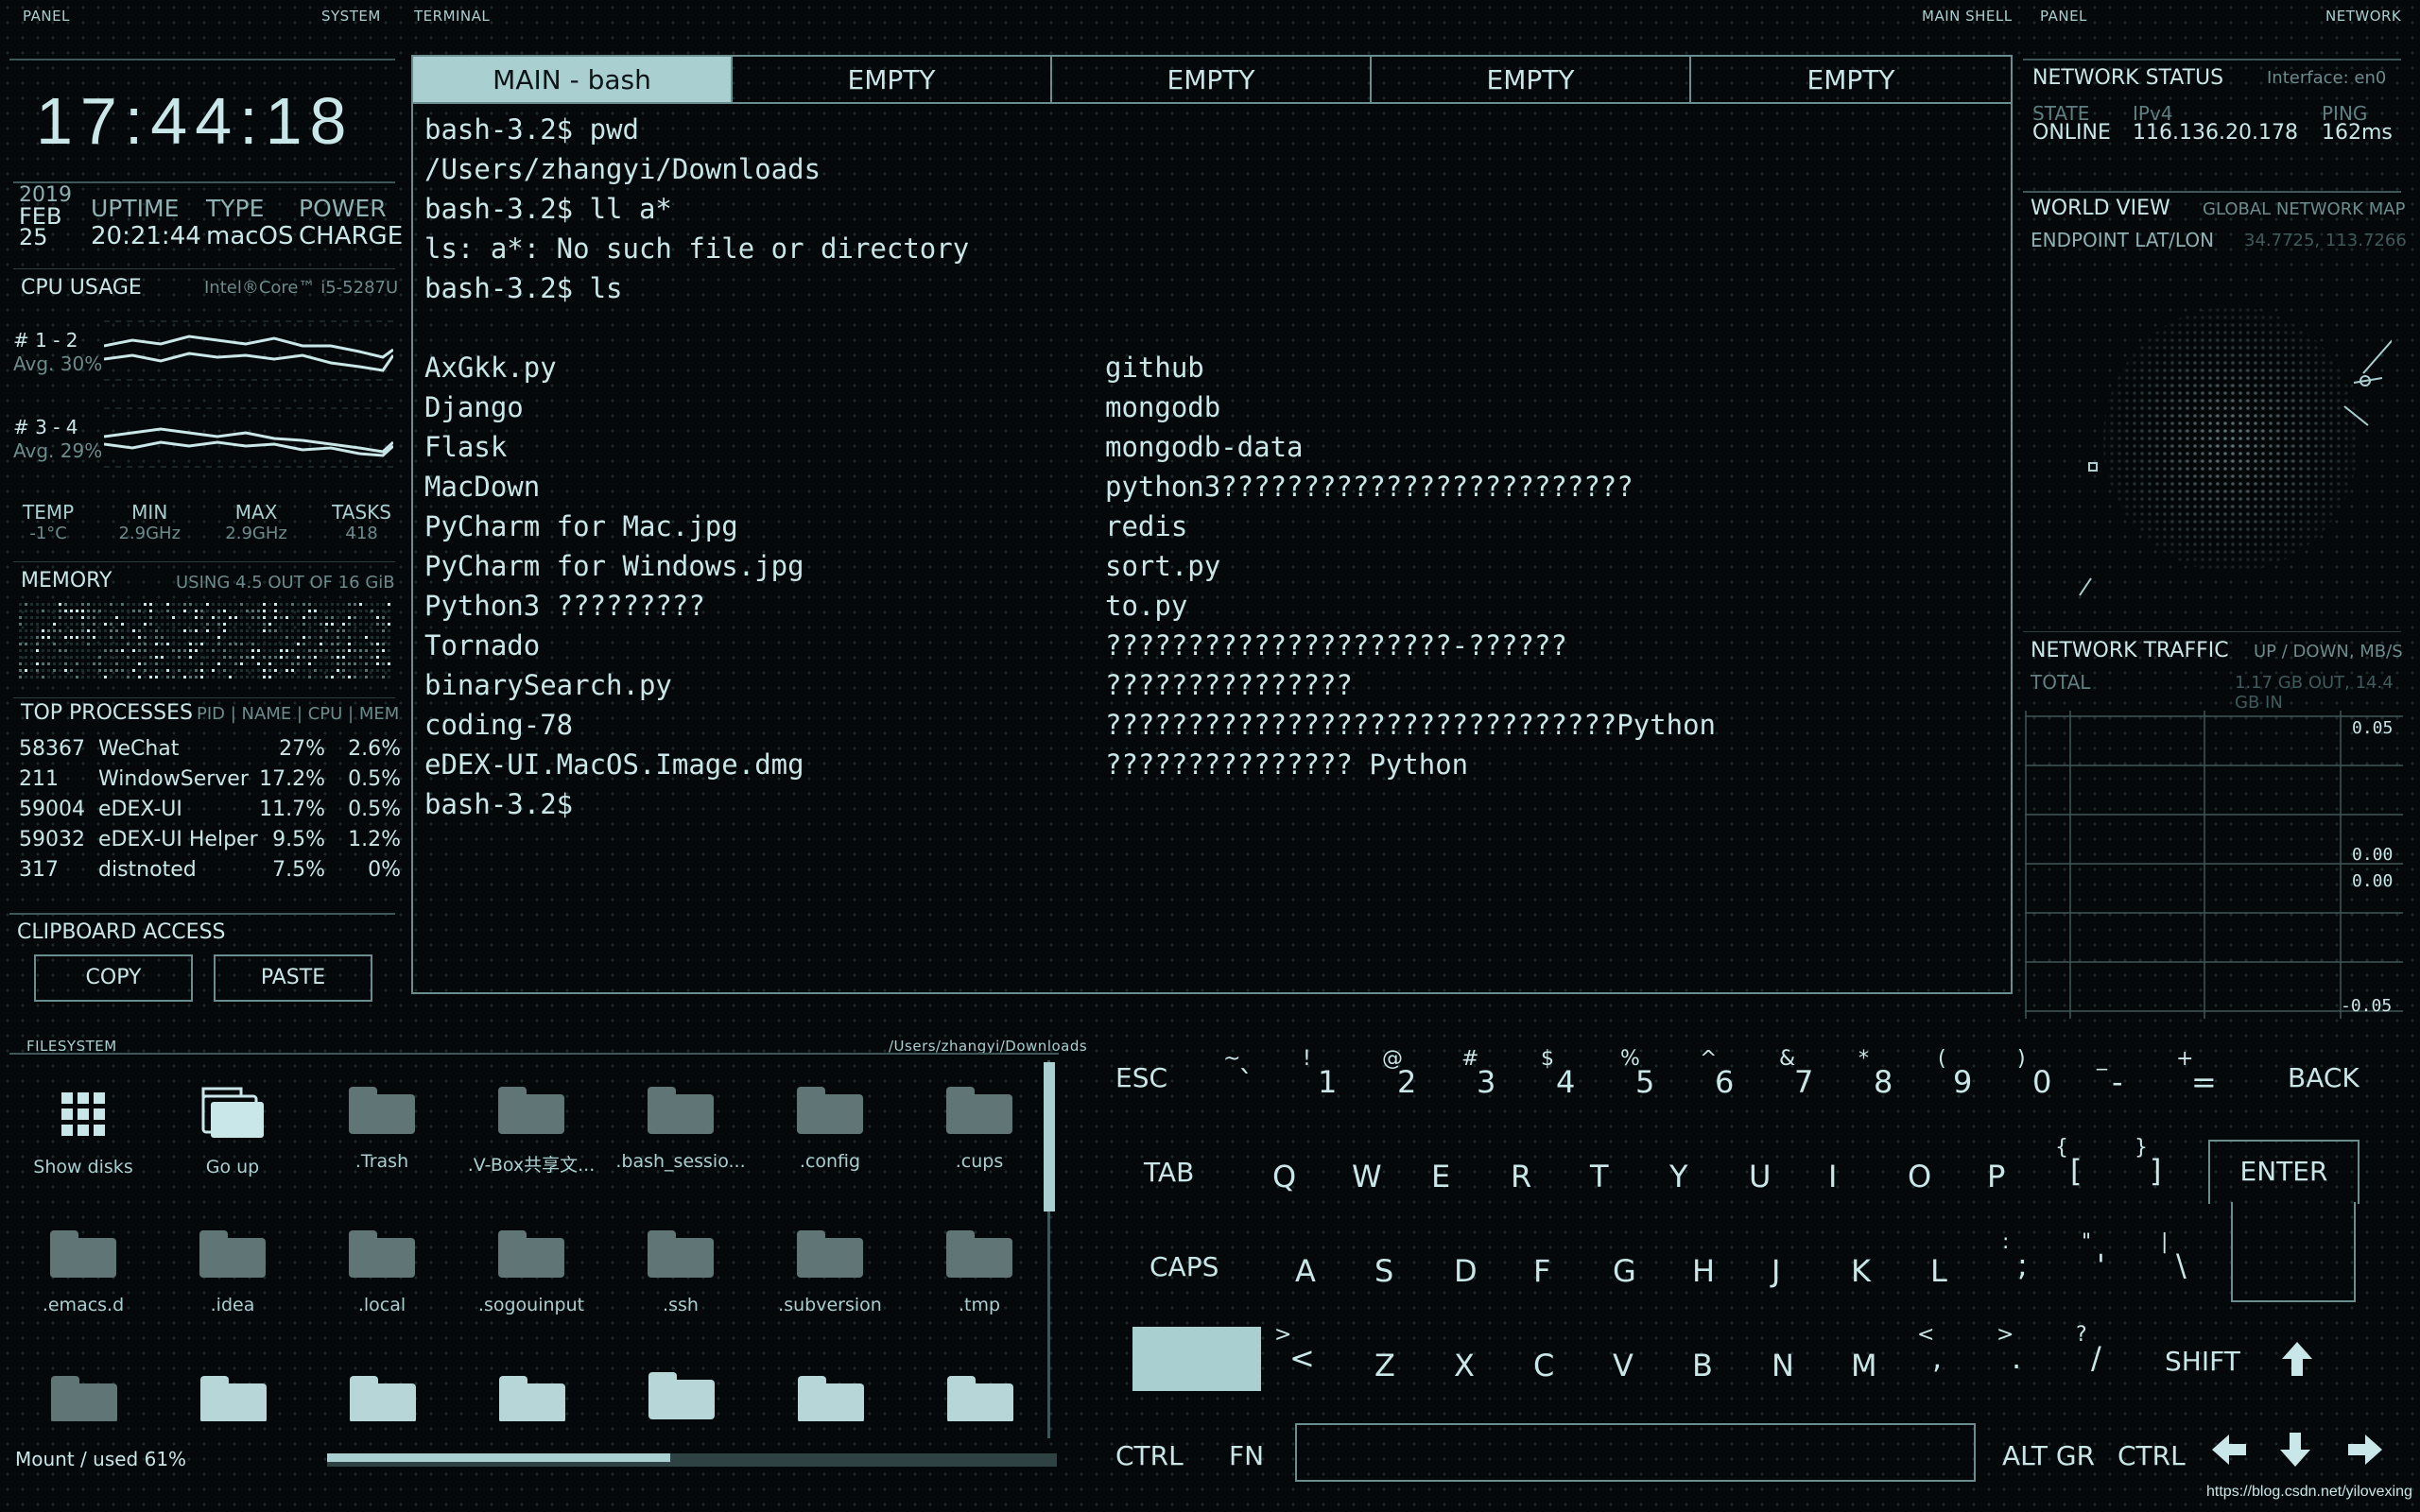 The image size is (2420, 1512). I want to click on fs-item: .tmp, so click(979, 1268).